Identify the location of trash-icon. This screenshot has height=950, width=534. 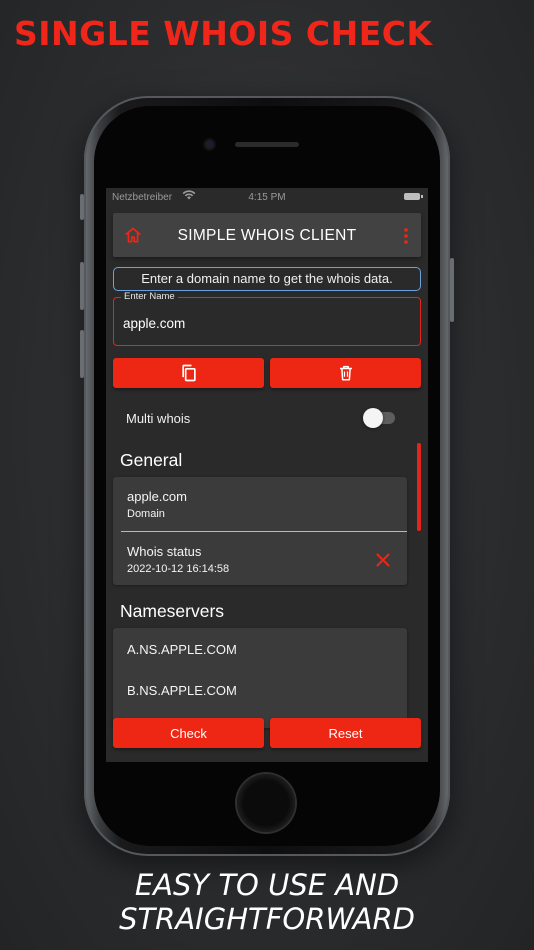
(345, 373).